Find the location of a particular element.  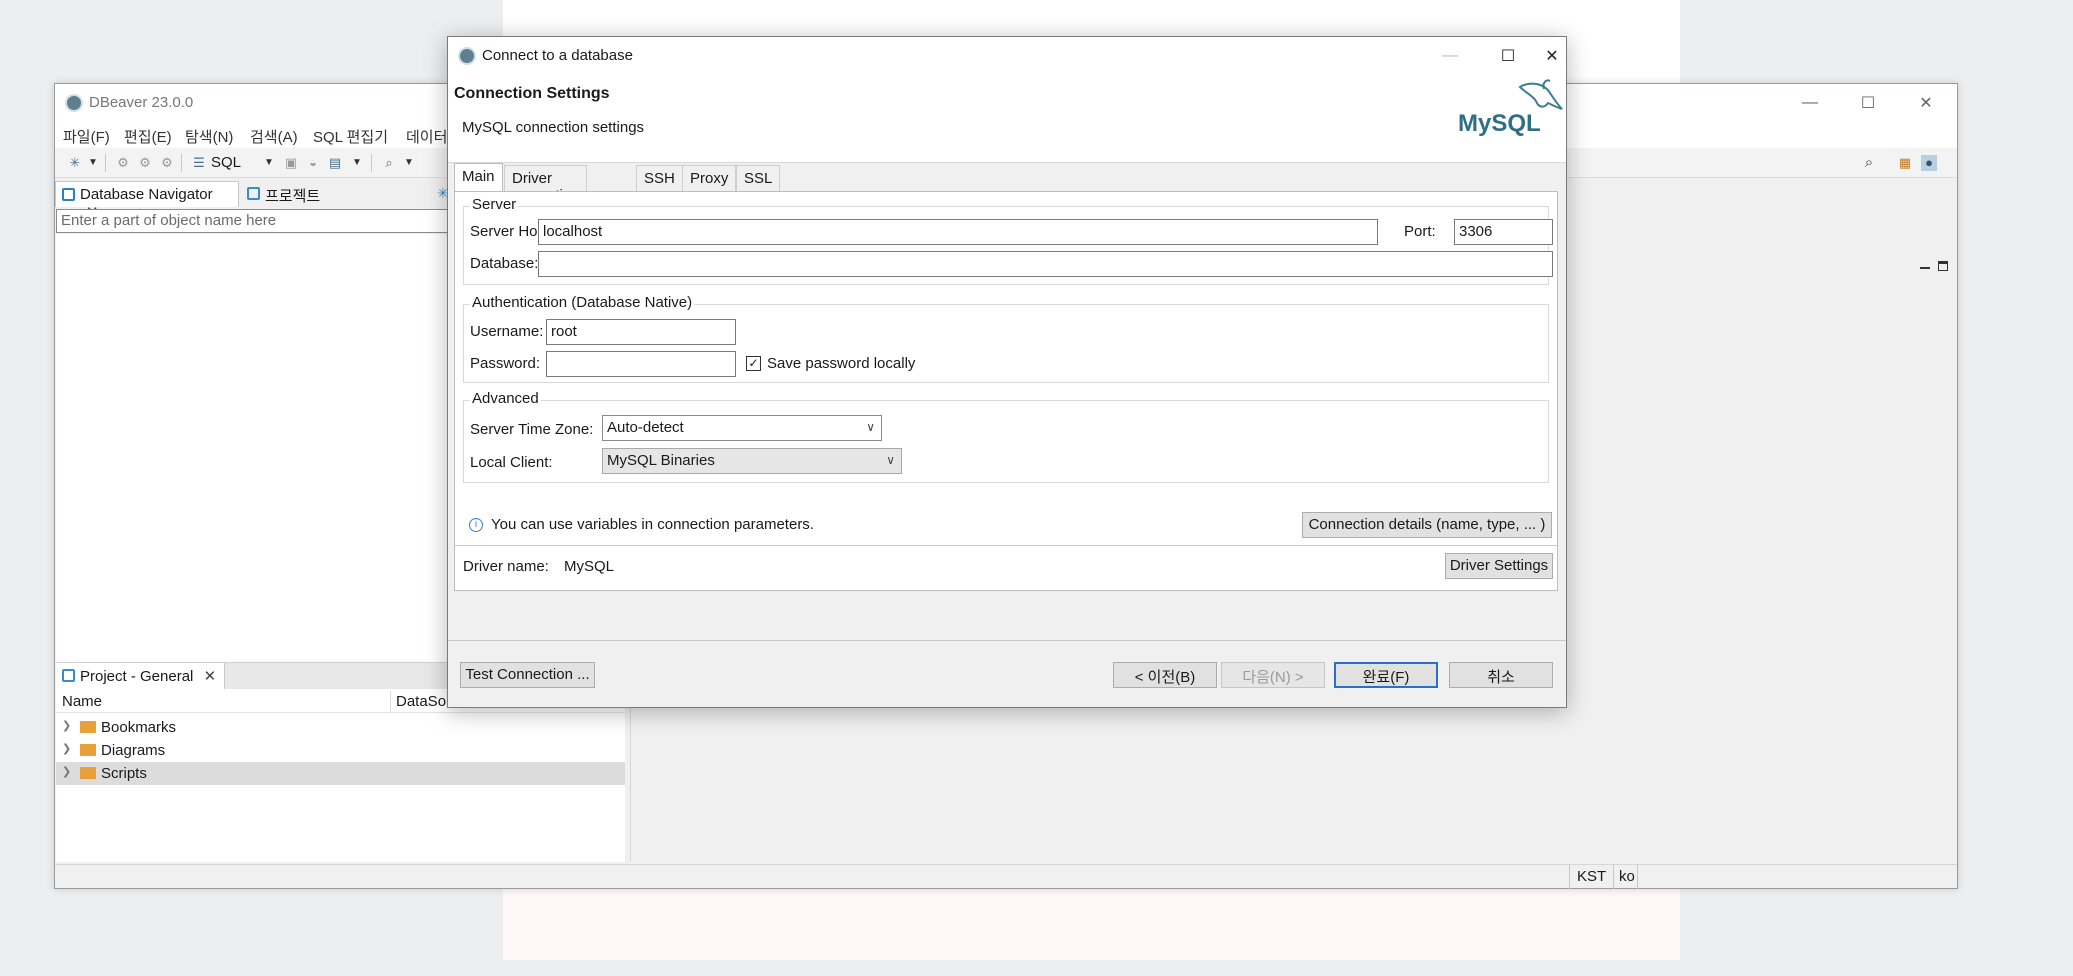

maximize-view-icon is located at coordinates (1943, 266).